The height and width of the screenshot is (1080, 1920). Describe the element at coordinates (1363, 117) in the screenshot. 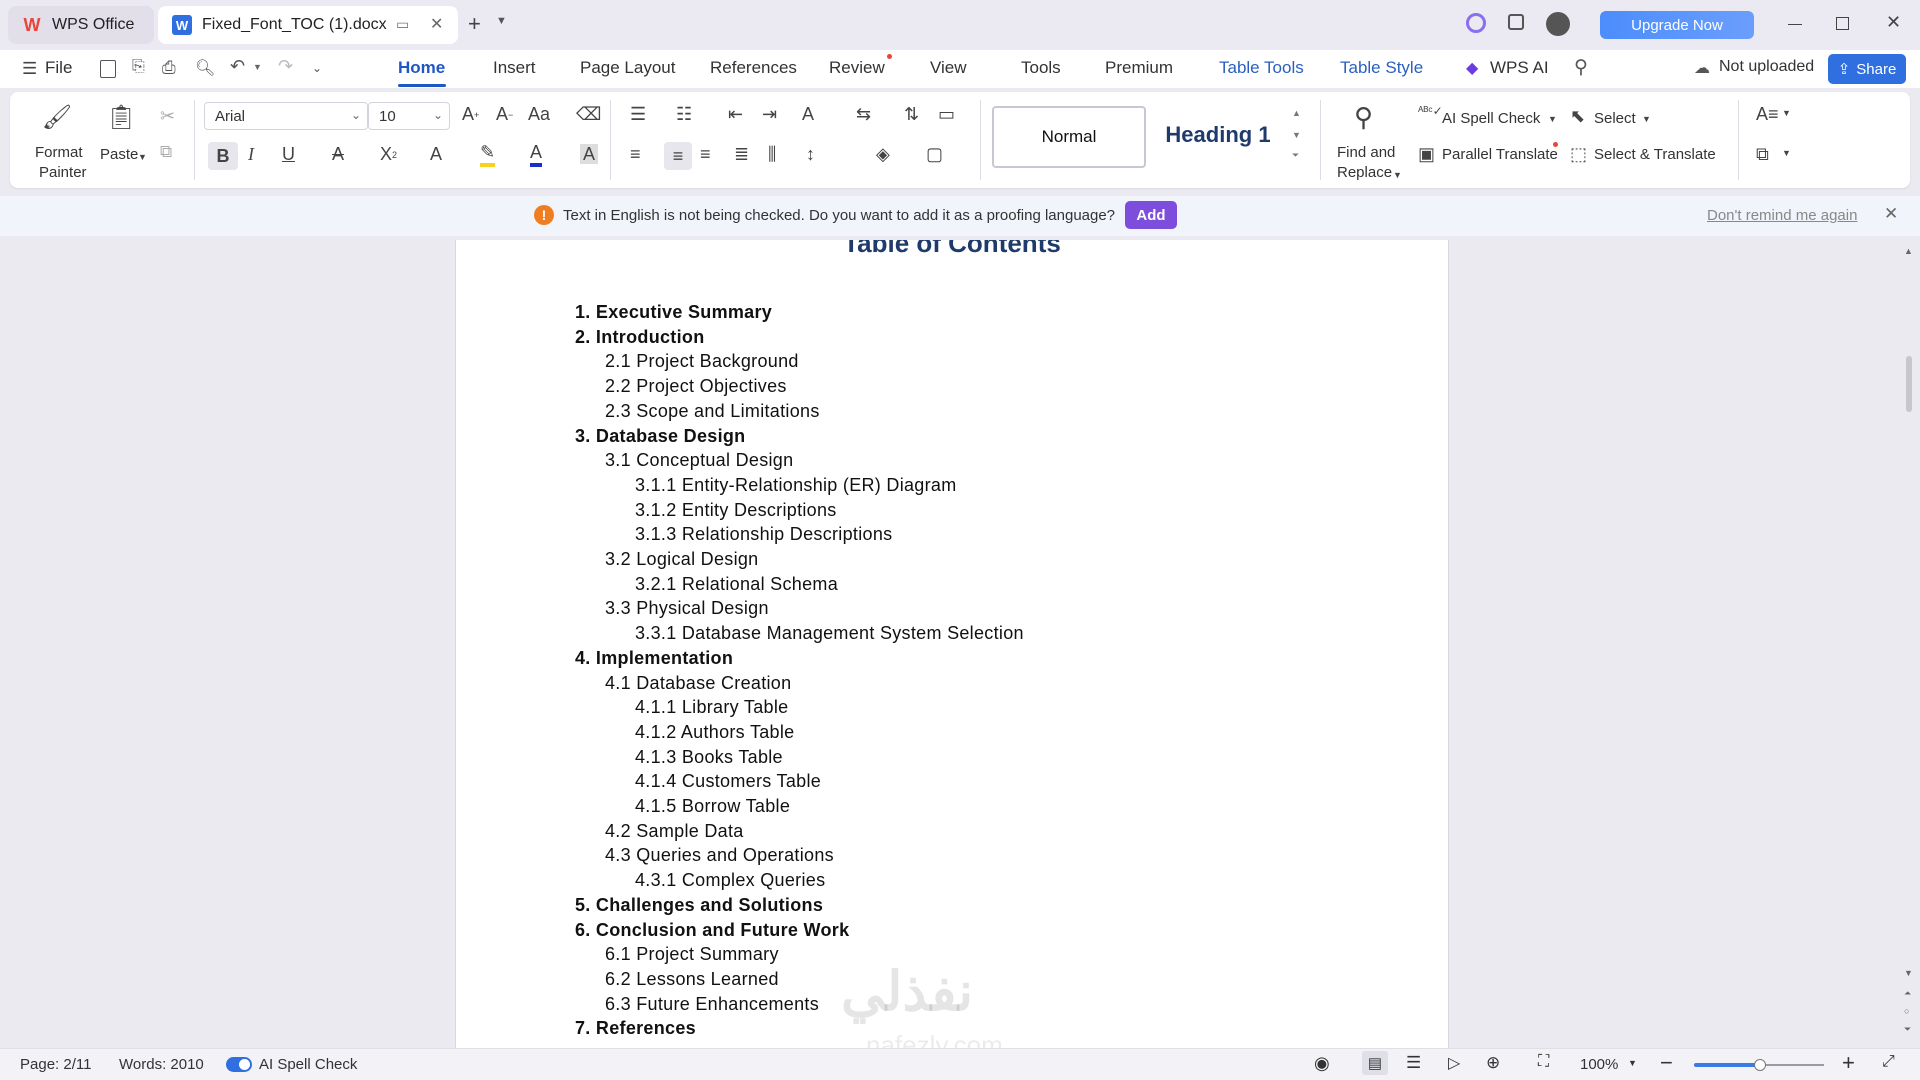

I see `find-replace-icon: ⚲` at that location.